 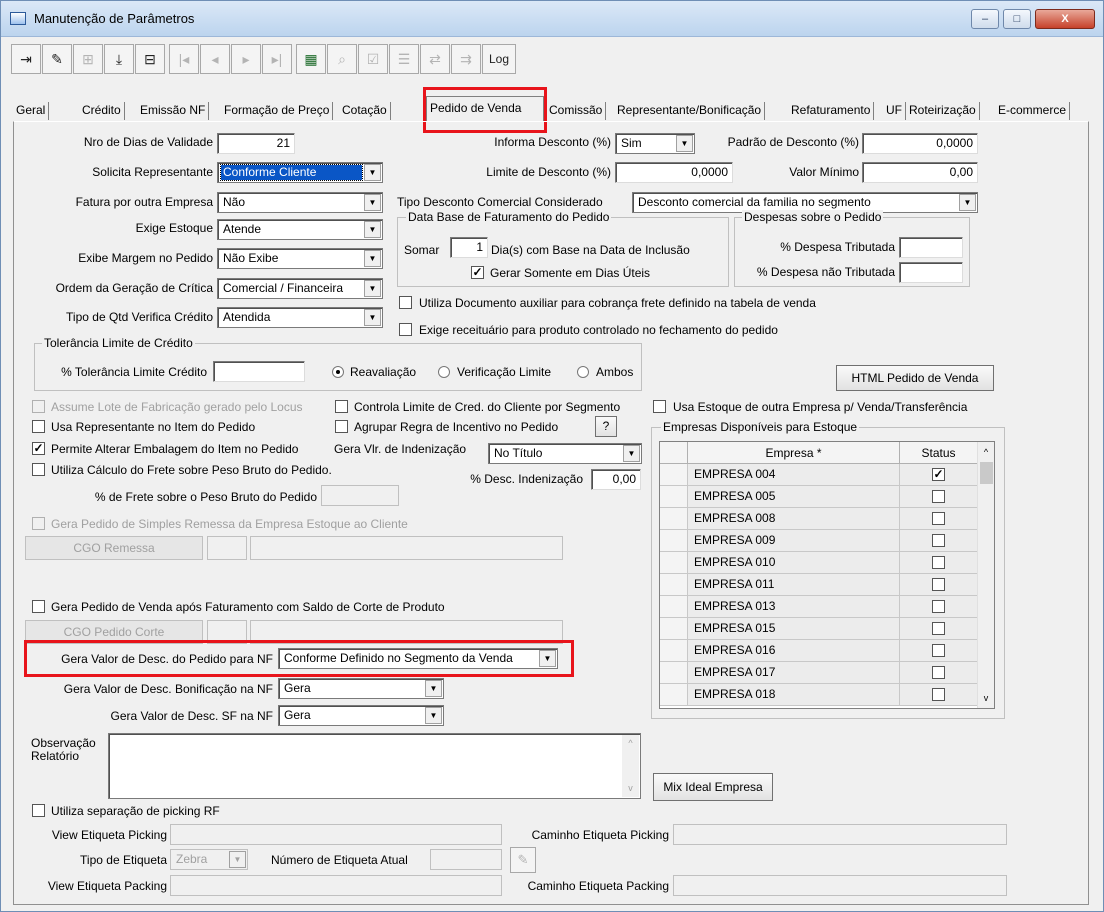 What do you see at coordinates (920, 172) in the screenshot?
I see `valor-minimo-input: 0,00` at bounding box center [920, 172].